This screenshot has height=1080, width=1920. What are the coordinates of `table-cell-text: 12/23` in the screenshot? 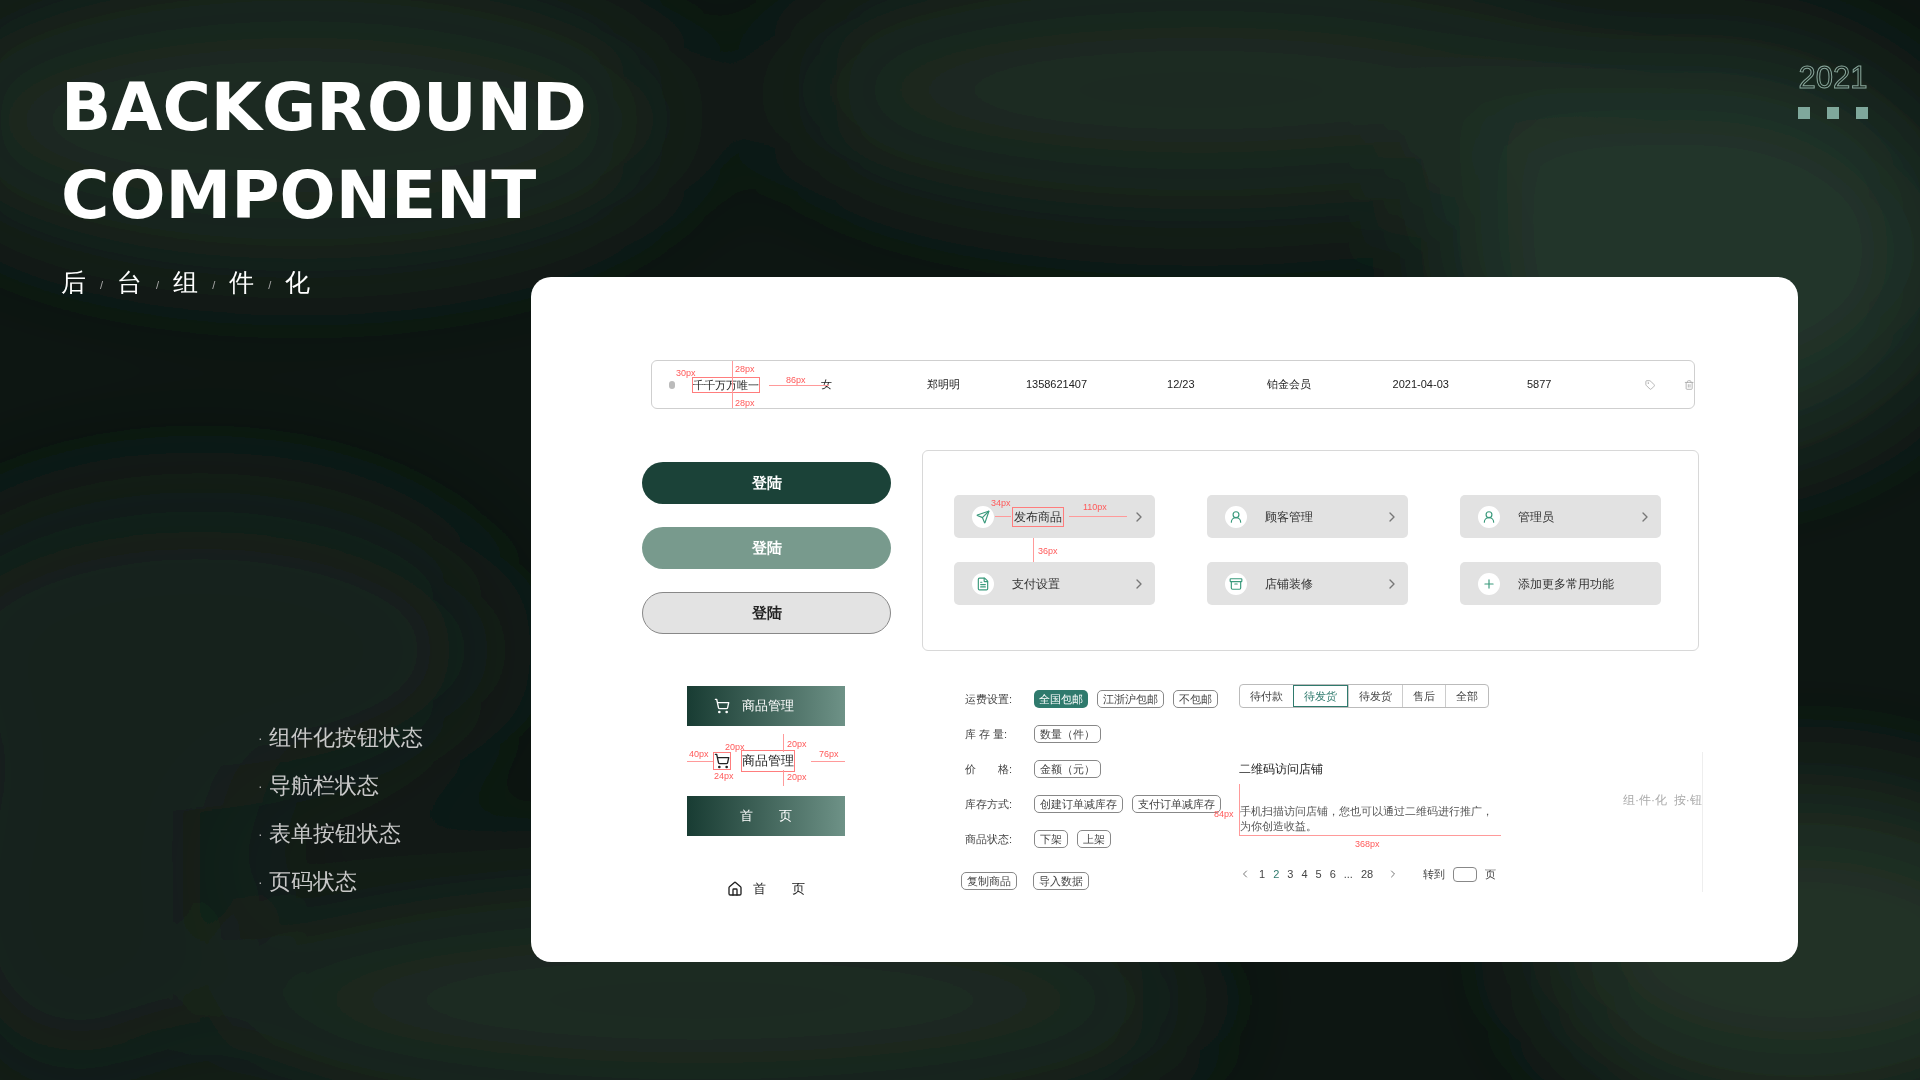 It's located at (1181, 385).